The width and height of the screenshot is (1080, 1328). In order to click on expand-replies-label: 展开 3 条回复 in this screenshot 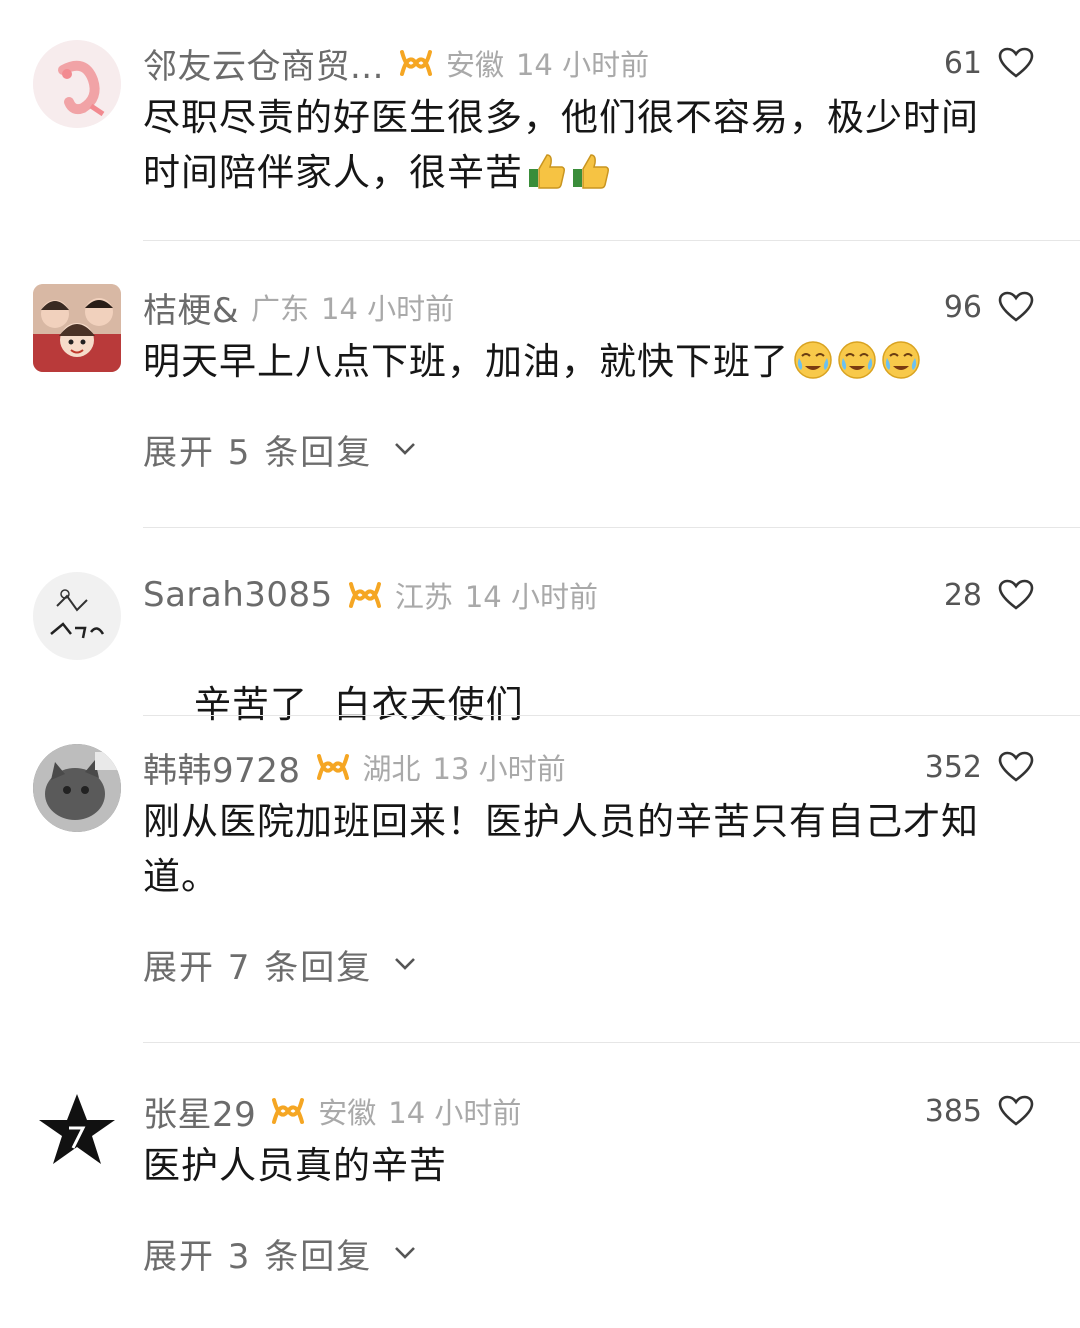, I will do `click(258, 1256)`.